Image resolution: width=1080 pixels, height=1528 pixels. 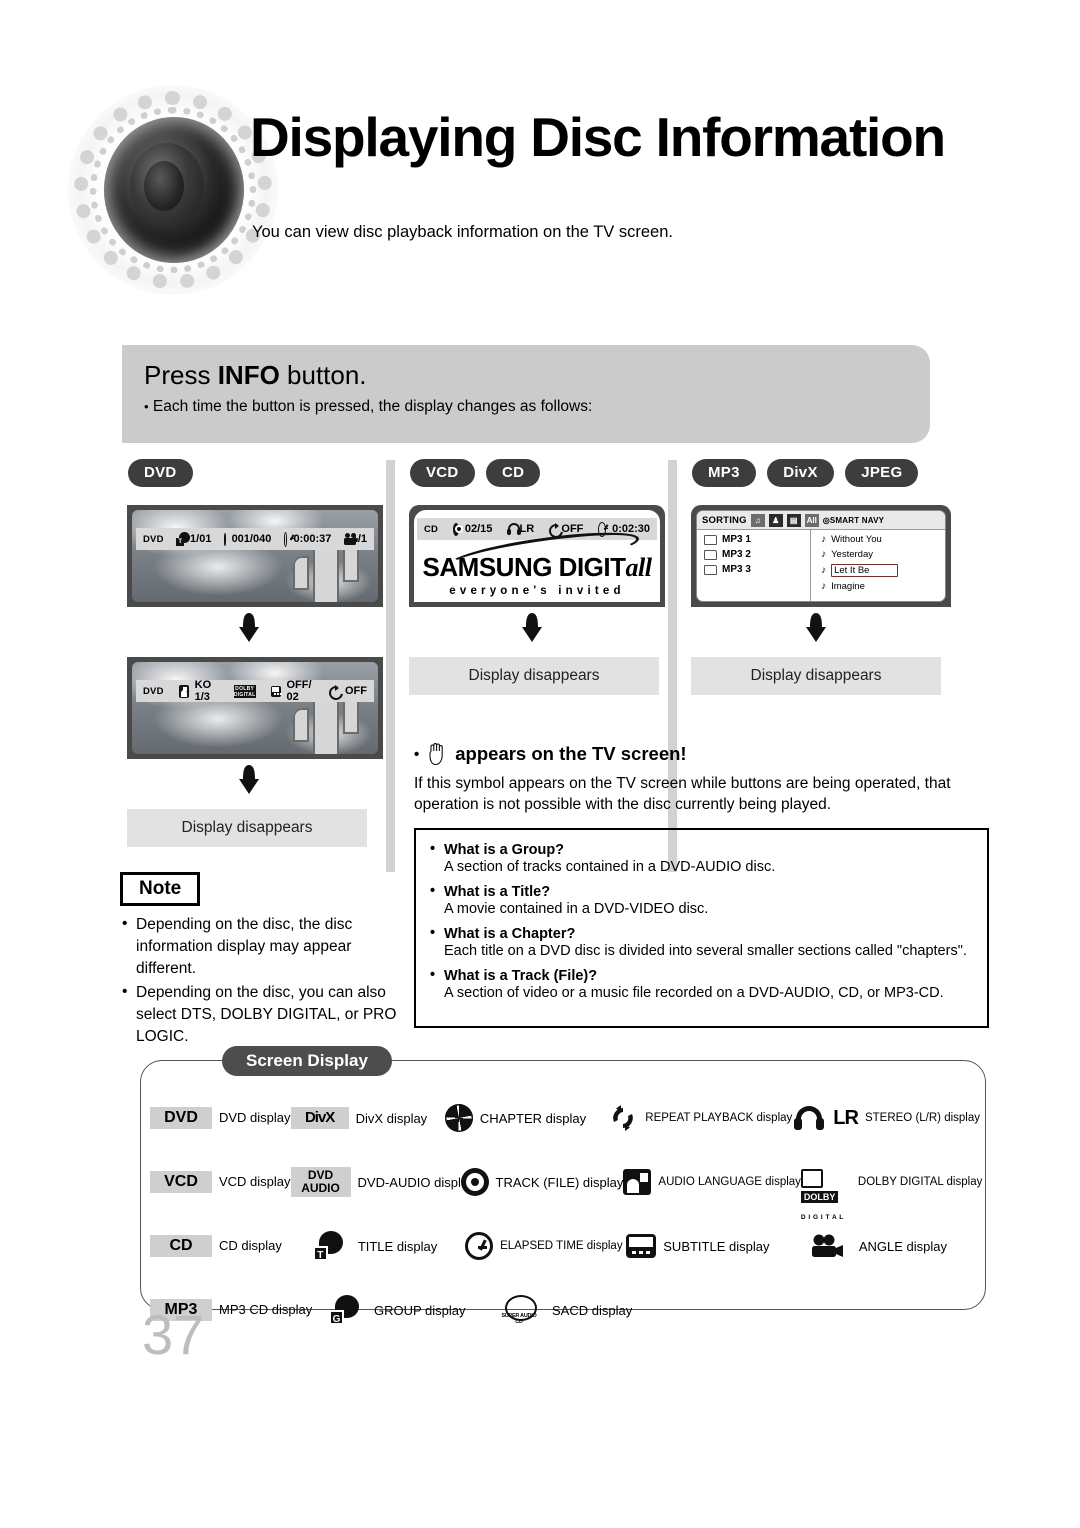 I want to click on column-2-badges: VCD CD, so click(x=478, y=473).